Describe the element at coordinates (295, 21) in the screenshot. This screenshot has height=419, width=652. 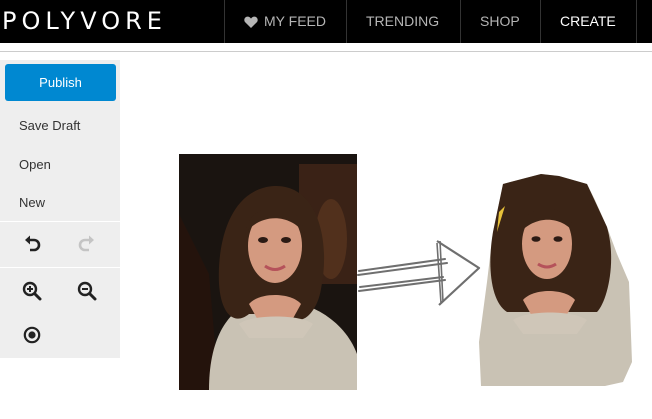
I see `nav-my-feed-label: MY FEED` at that location.